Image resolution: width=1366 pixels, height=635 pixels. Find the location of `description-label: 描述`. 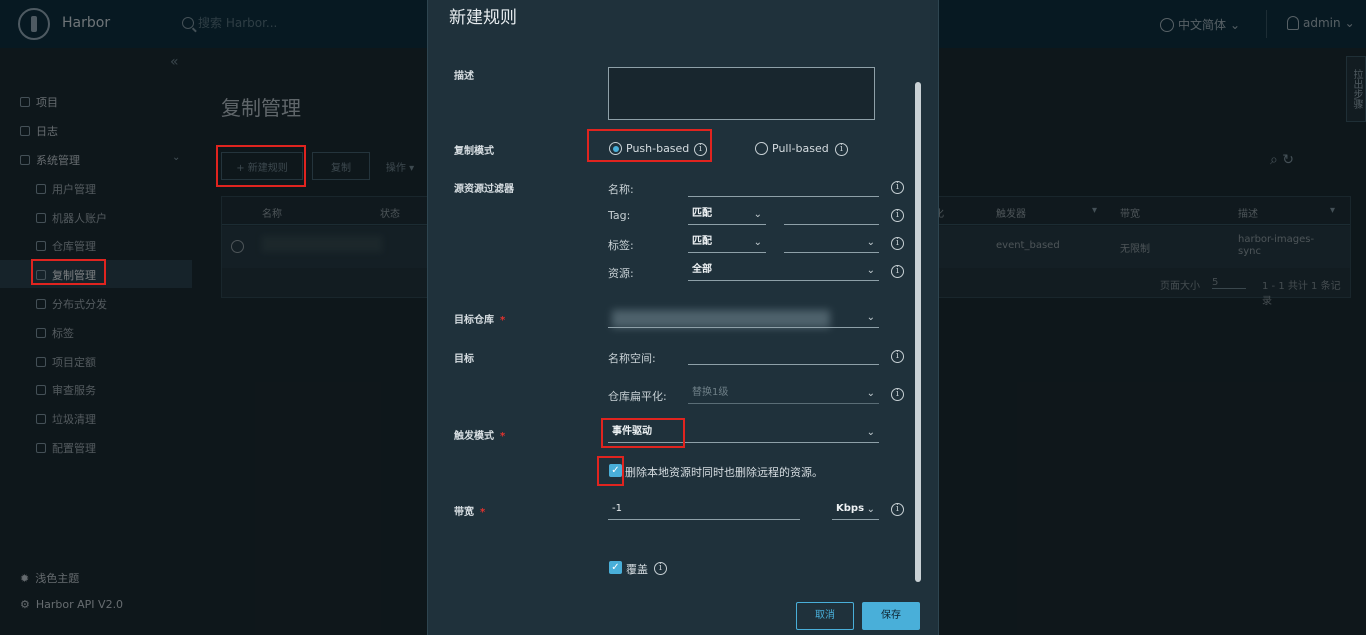

description-label: 描述 is located at coordinates (464, 76).